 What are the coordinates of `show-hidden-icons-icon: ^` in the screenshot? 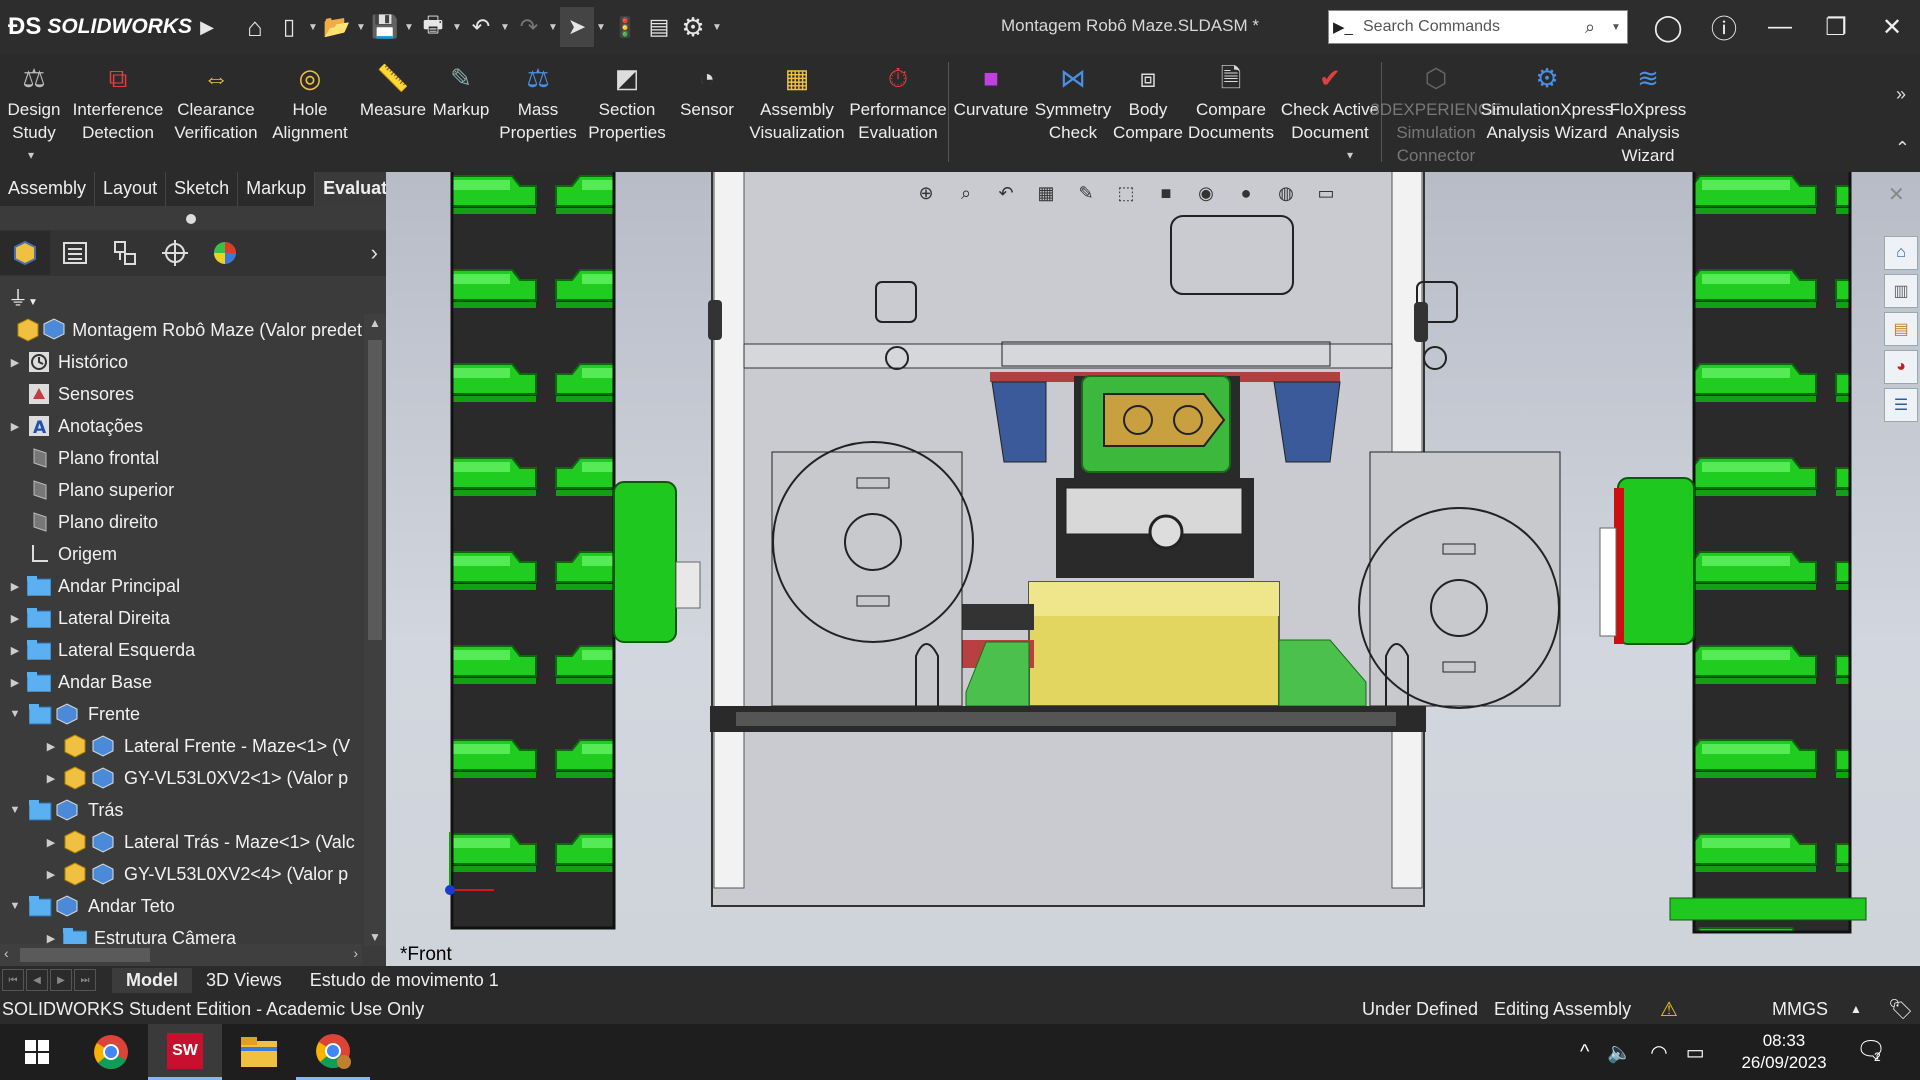 It's located at (1584, 1052).